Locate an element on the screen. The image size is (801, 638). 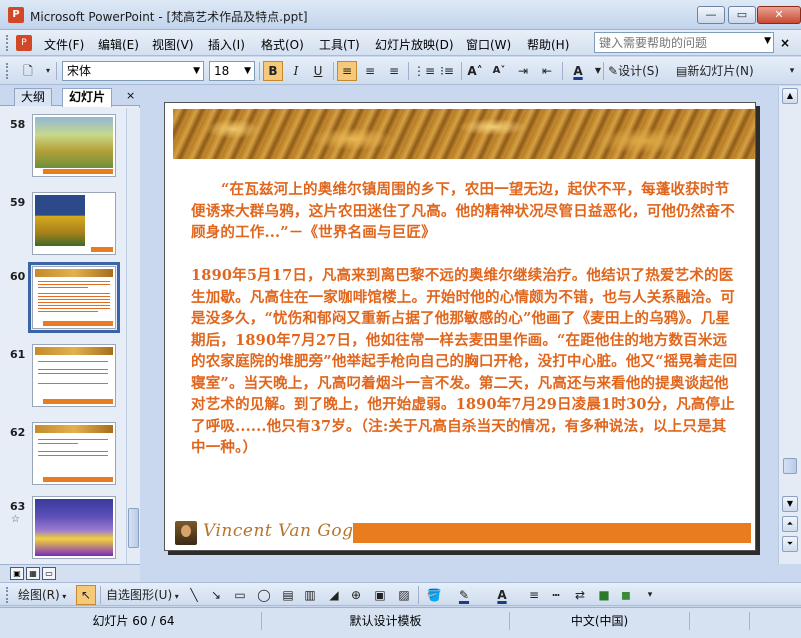
line-tool-icon: ╲ is located at coordinates (194, 595).